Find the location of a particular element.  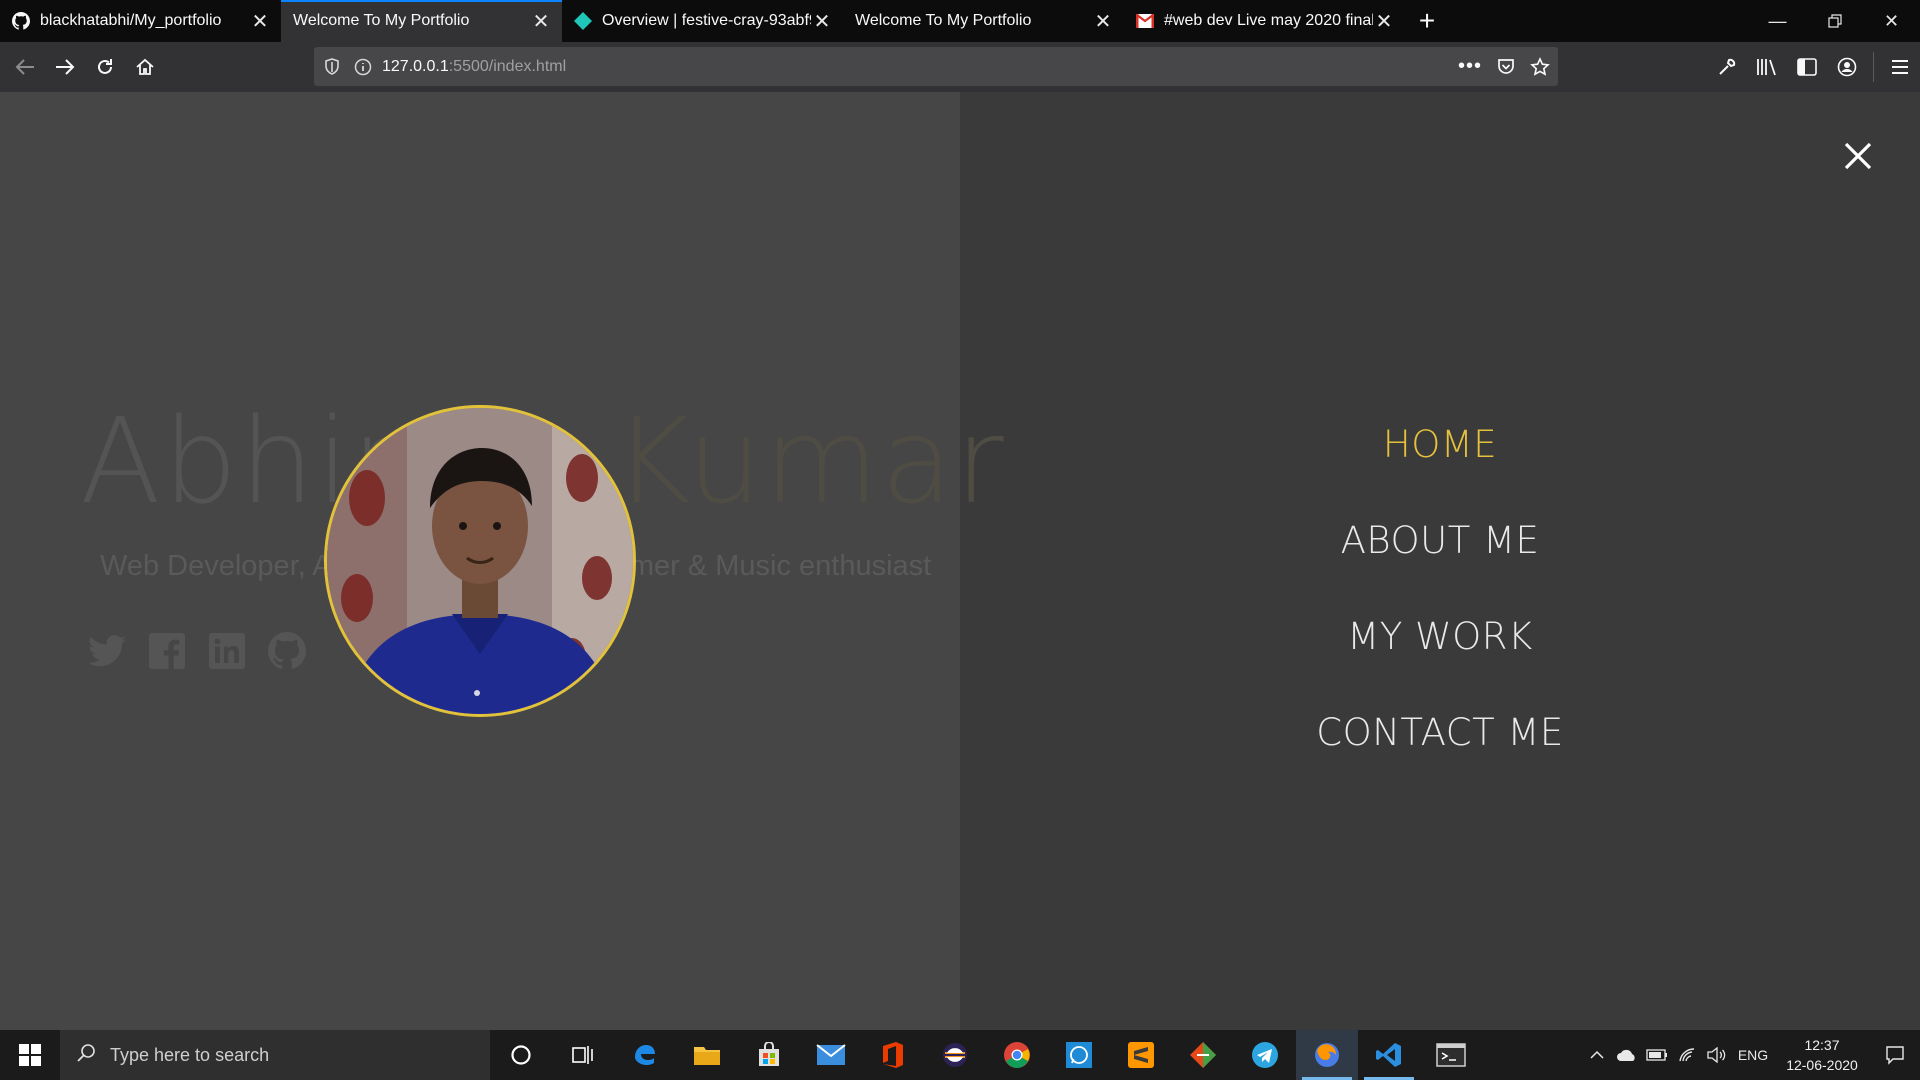

git-gui-icon is located at coordinates (1203, 1055).